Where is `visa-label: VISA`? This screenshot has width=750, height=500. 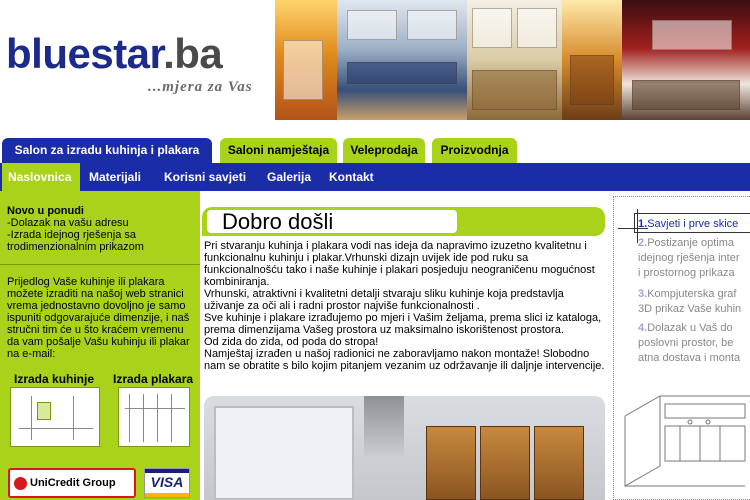
visa-label: VISA is located at coordinates (167, 482).